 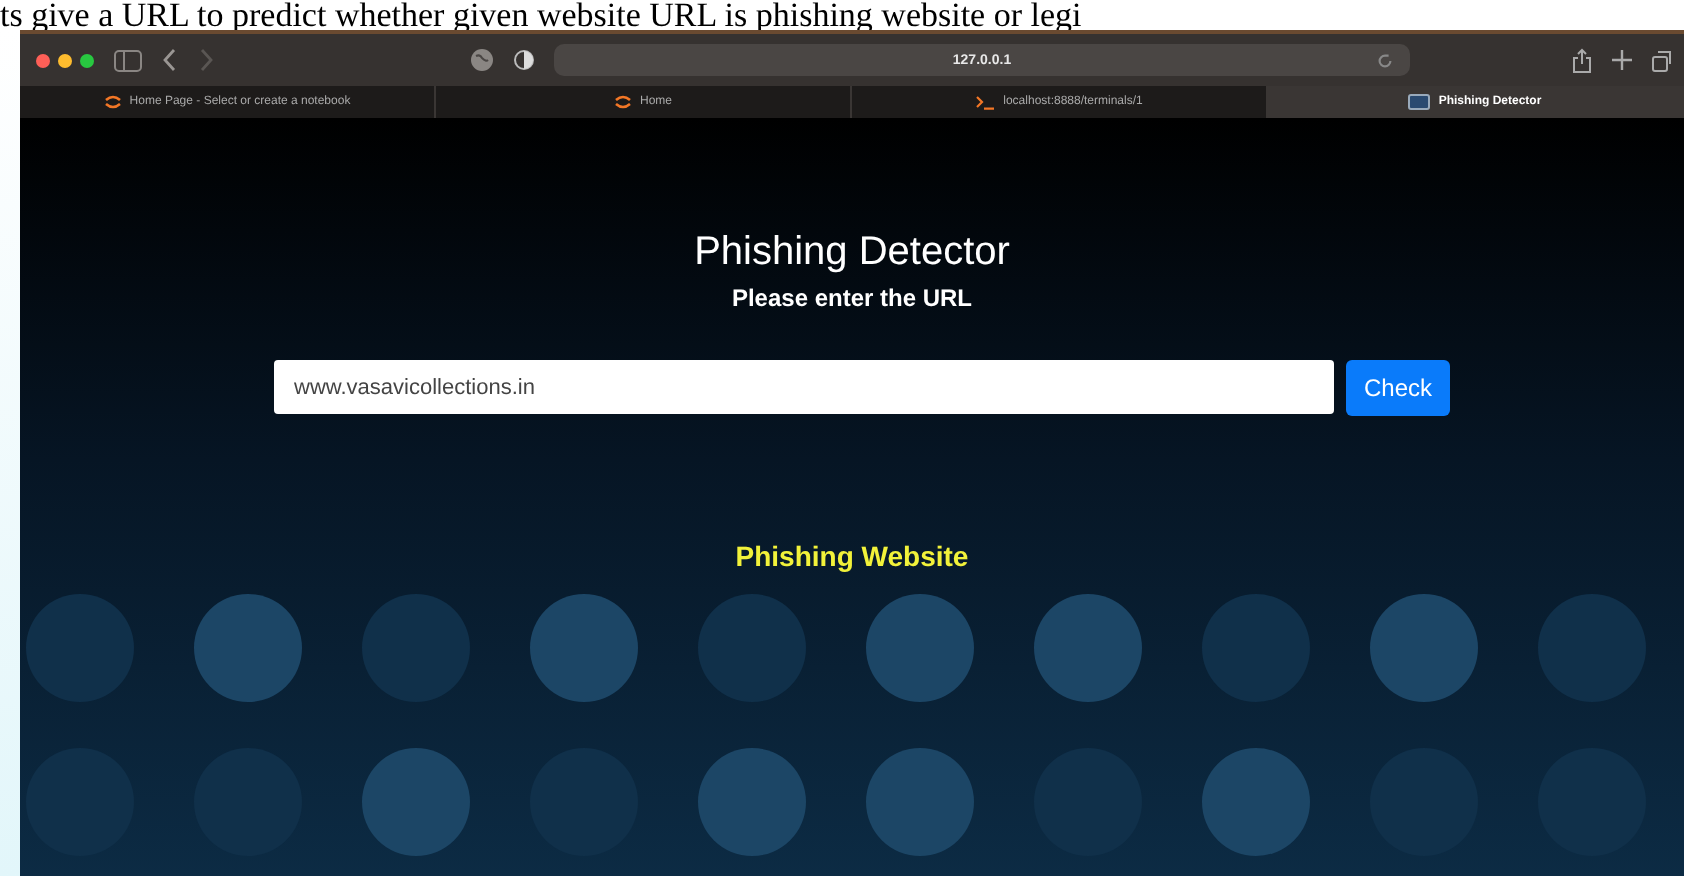 What do you see at coordinates (1582, 60) in the screenshot?
I see `share-icon` at bounding box center [1582, 60].